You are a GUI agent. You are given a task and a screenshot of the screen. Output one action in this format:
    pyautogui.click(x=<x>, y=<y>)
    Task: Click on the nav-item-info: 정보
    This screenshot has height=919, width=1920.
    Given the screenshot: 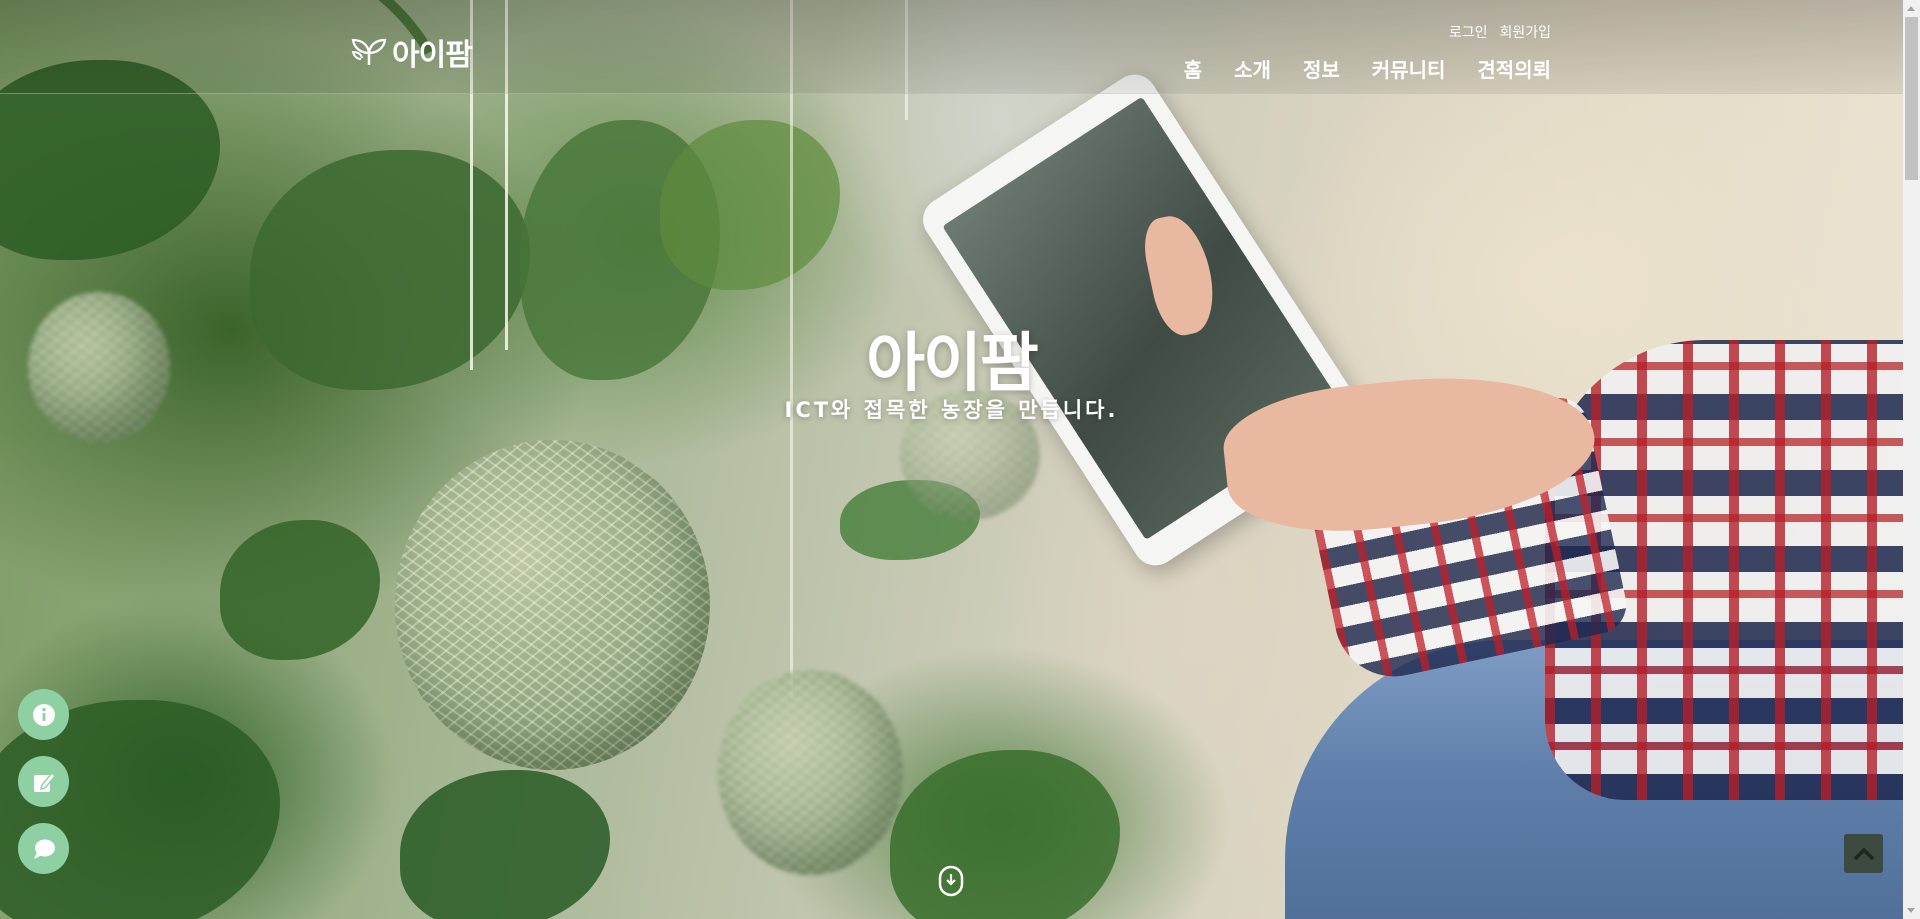 What is the action you would take?
    pyautogui.click(x=1321, y=68)
    